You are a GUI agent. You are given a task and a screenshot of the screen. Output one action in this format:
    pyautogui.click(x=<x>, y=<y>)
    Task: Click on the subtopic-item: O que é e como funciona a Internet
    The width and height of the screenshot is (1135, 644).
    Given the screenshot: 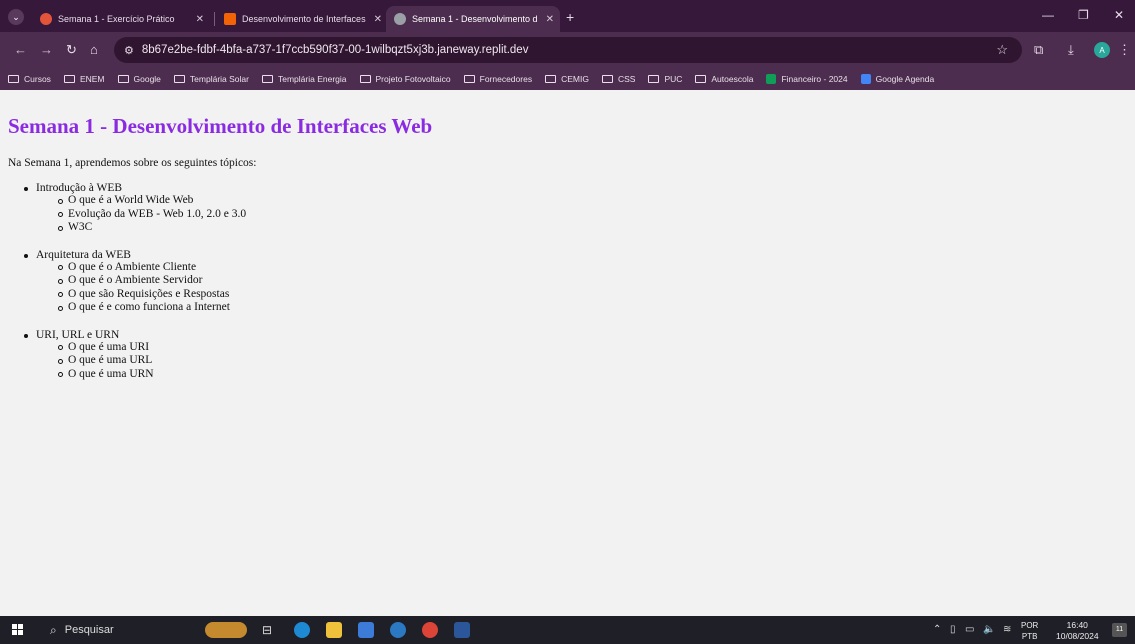 What is the action you would take?
    pyautogui.click(x=152, y=308)
    